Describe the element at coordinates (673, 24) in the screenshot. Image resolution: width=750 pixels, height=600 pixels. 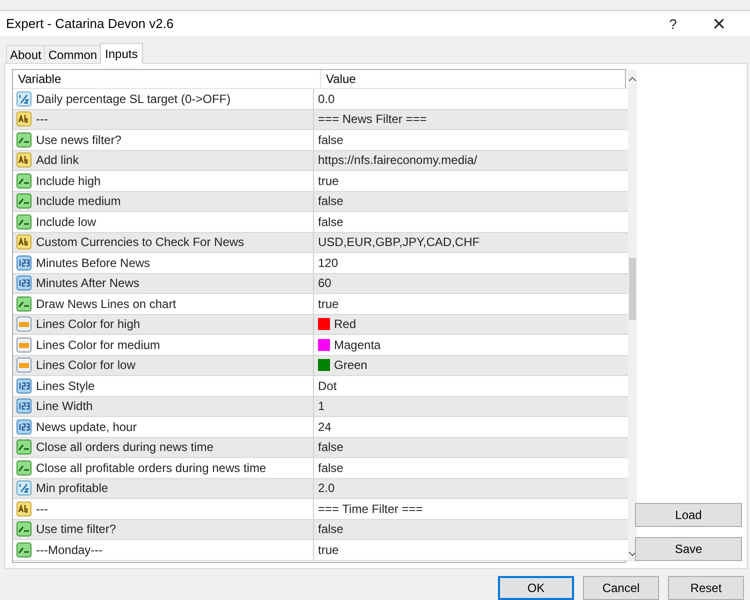
I see `help-button: ?` at that location.